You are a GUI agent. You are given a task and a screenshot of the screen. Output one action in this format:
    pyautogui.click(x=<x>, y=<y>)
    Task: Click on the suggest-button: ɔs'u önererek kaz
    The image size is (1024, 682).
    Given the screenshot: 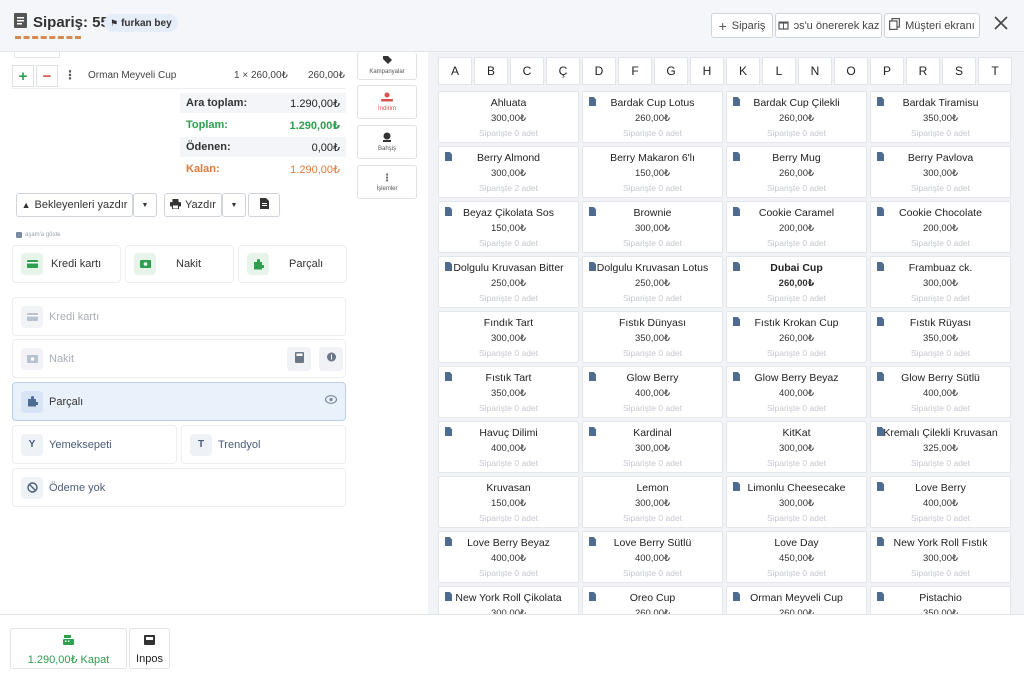 What is the action you would take?
    pyautogui.click(x=828, y=25)
    